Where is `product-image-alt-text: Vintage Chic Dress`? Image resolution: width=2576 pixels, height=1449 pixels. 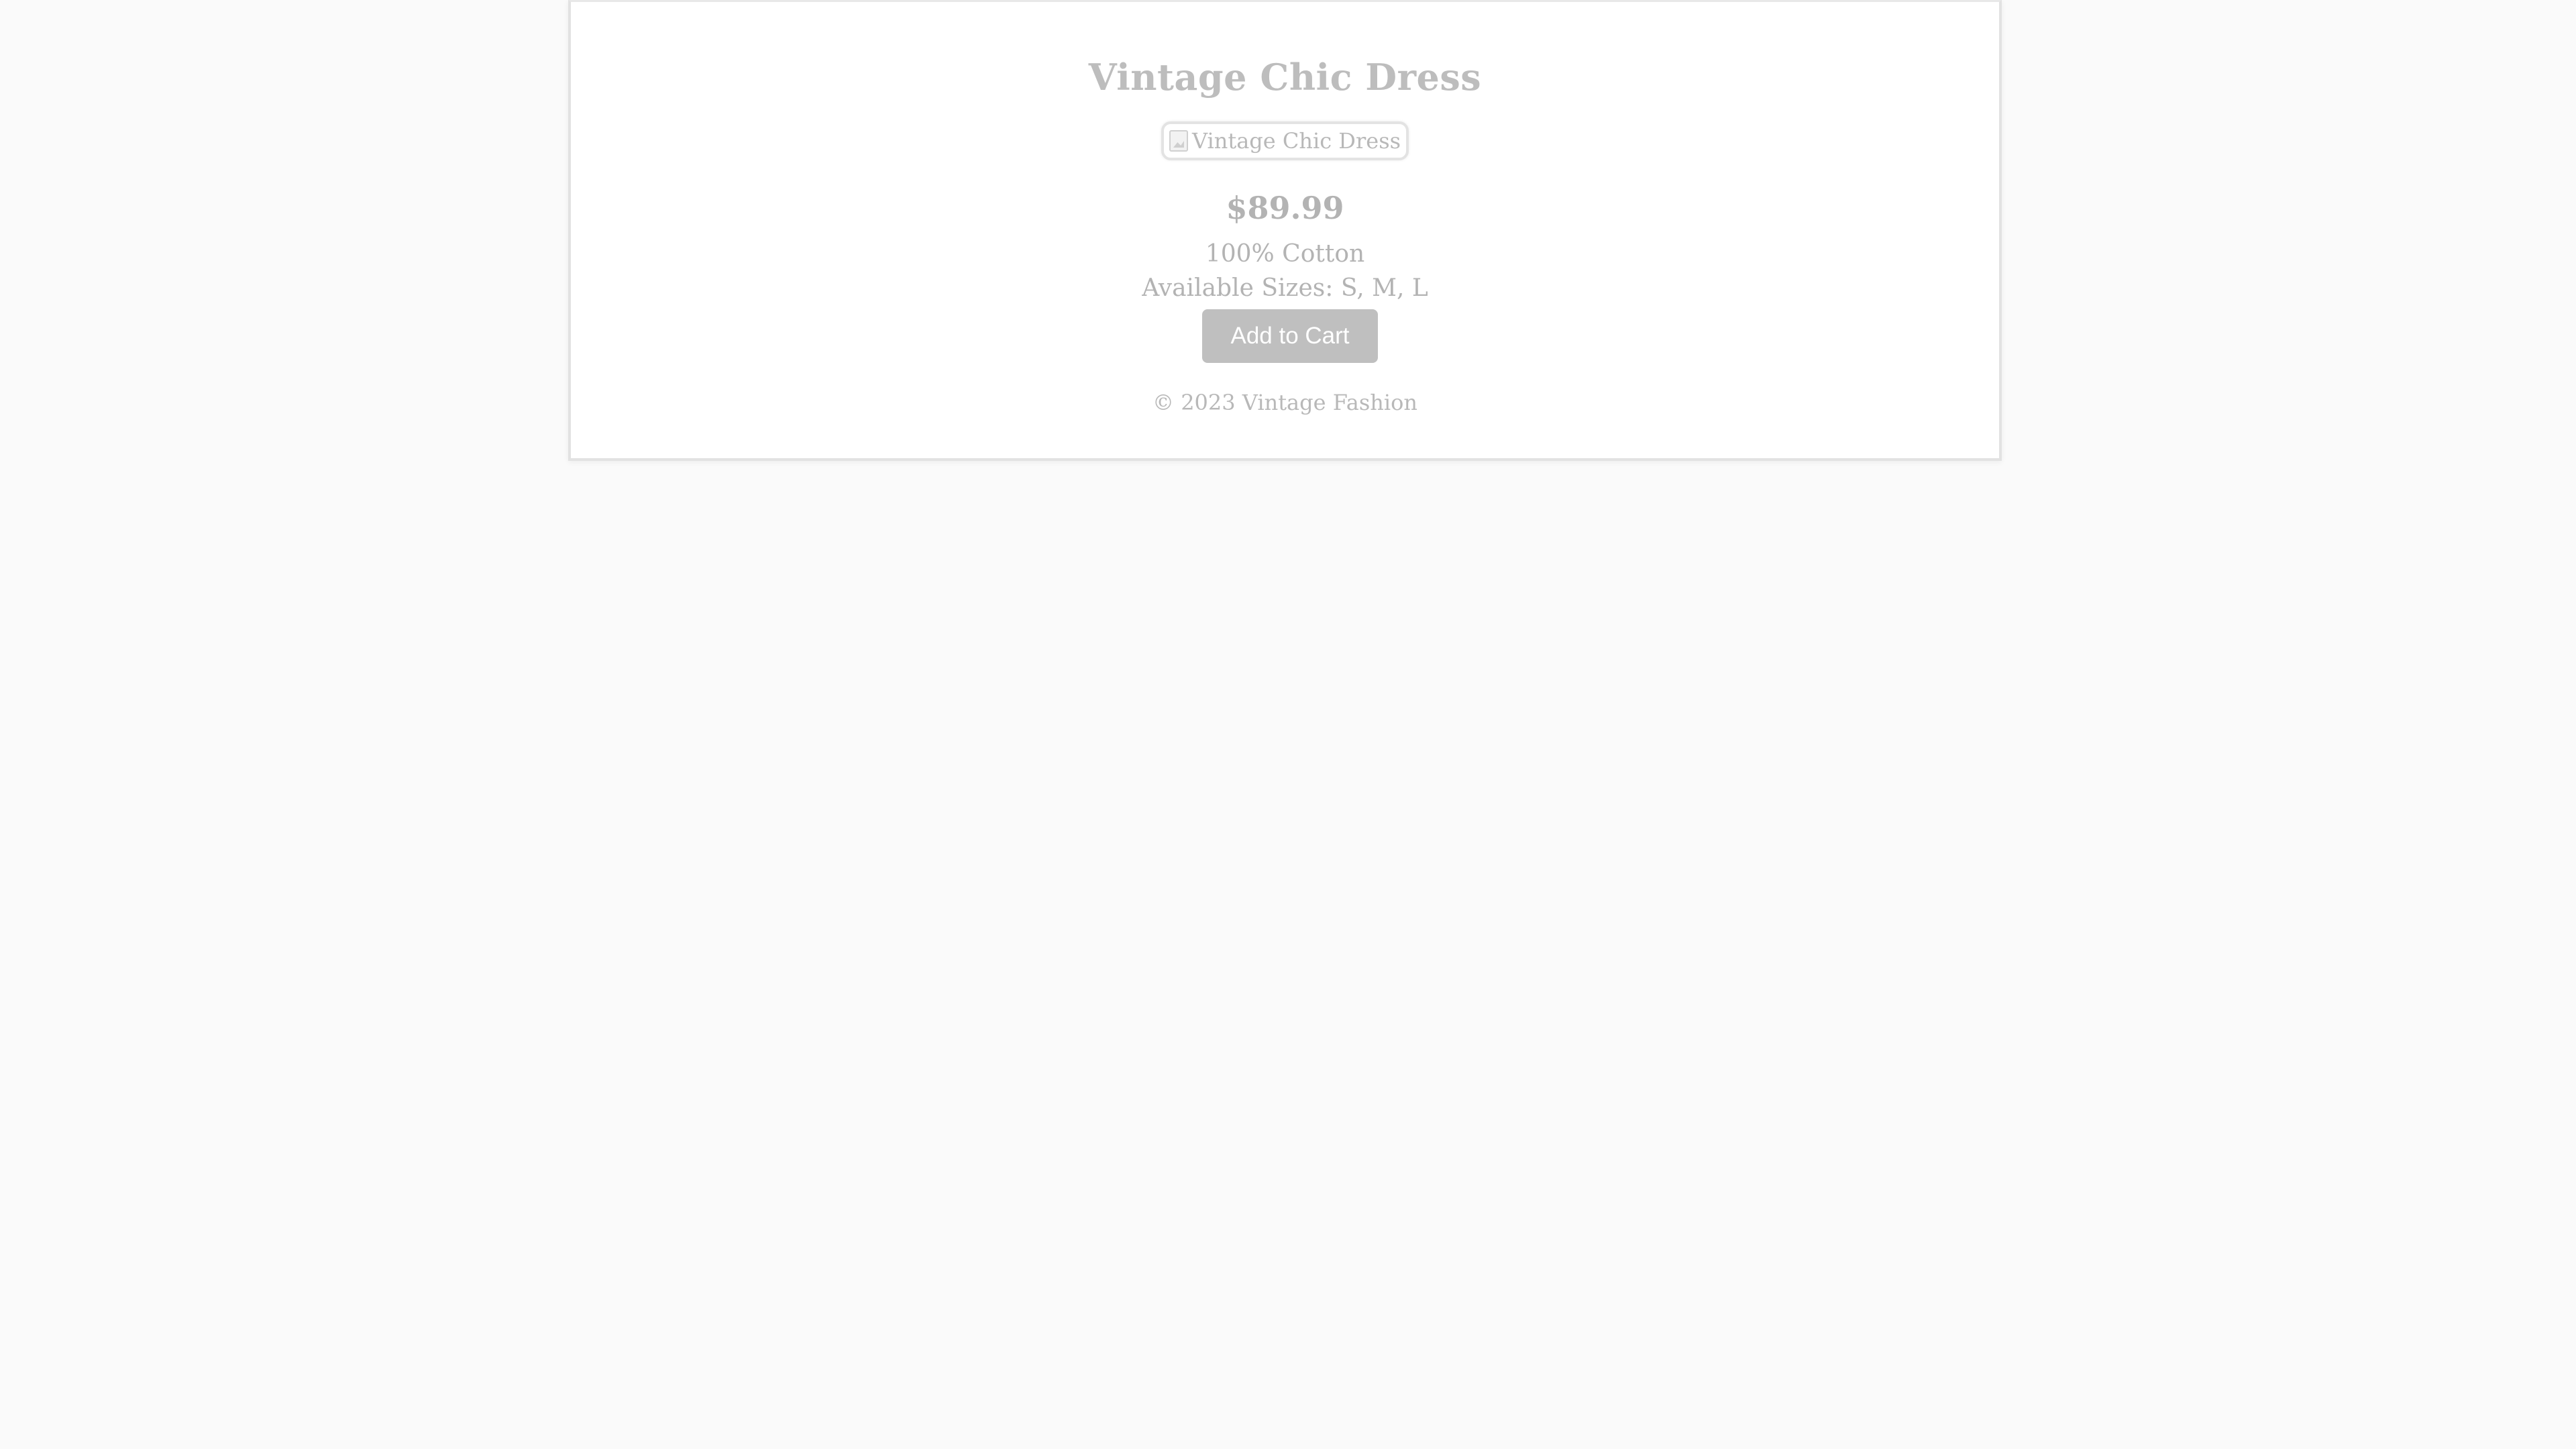
product-image-alt-text: Vintage Chic Dress is located at coordinates (1296, 141).